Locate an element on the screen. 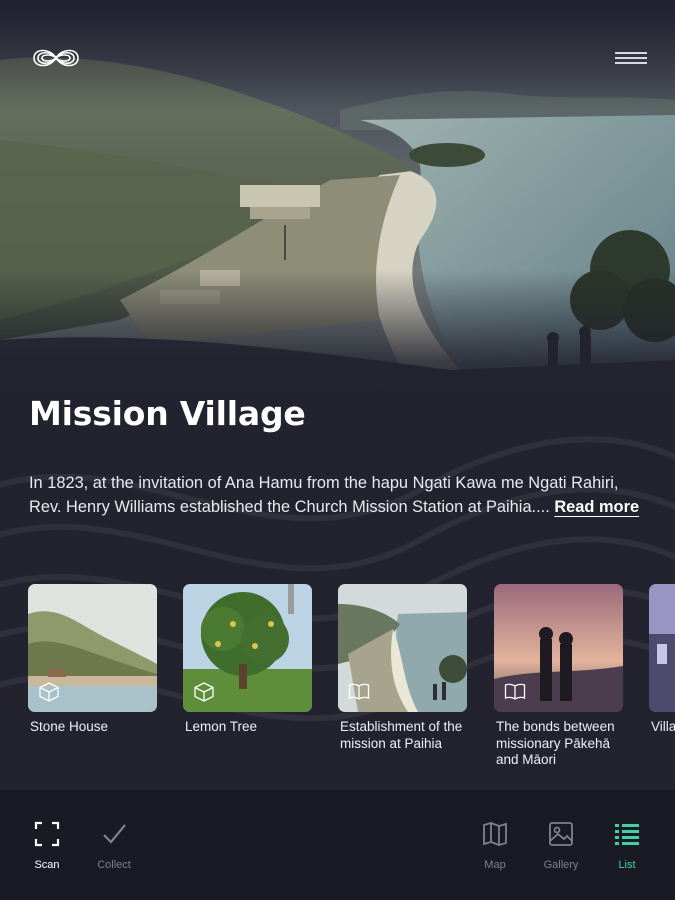  list-icon is located at coordinates (627, 834).